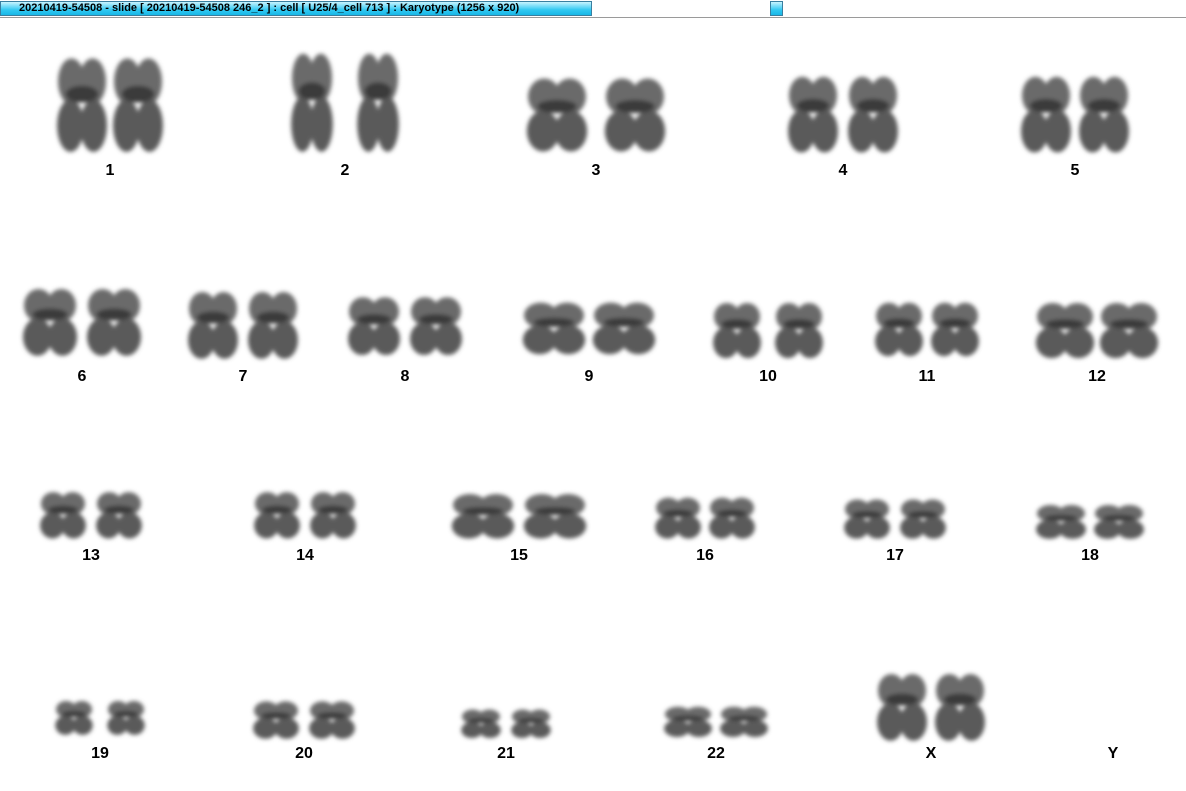  What do you see at coordinates (931, 753) in the screenshot?
I see `chromosome-label: X` at bounding box center [931, 753].